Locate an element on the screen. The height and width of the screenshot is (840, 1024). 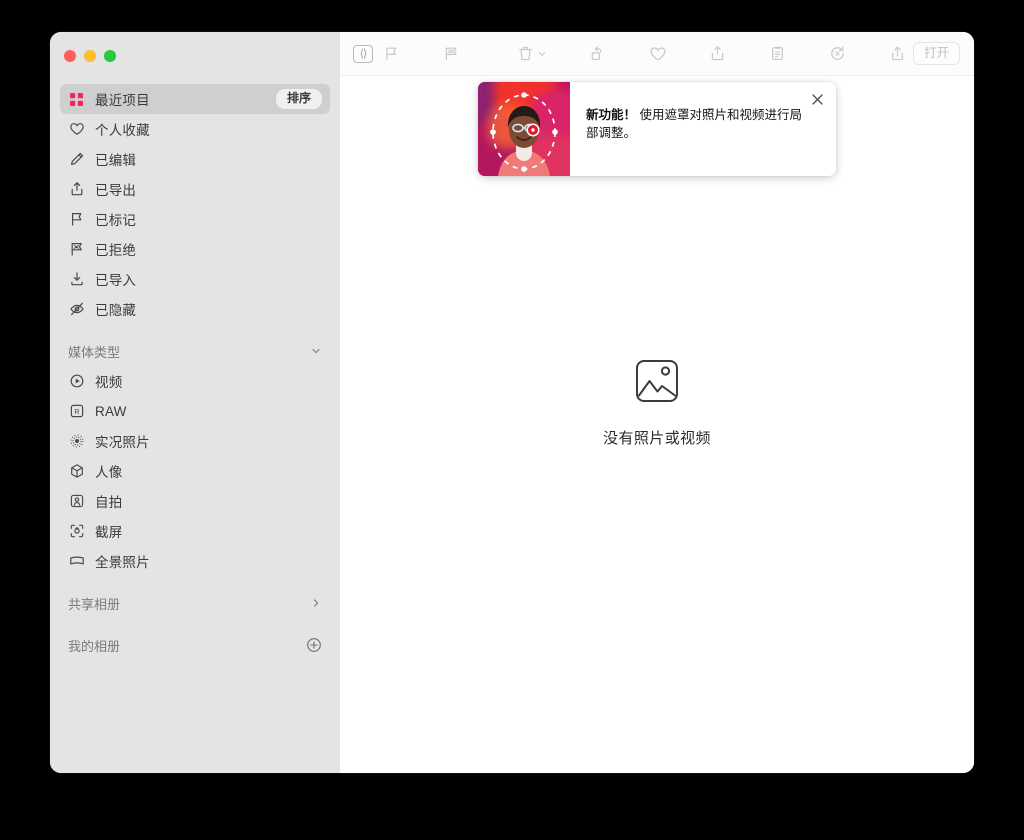
section-title: 共享相册 is located at coordinates (94, 604).